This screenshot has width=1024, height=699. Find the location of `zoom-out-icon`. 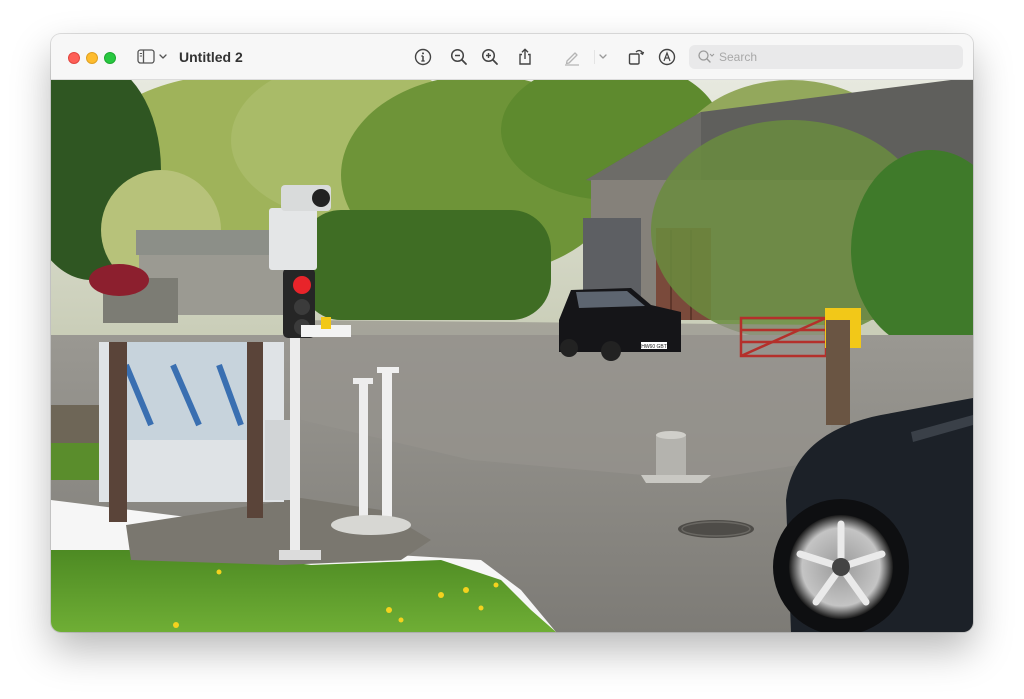

zoom-out-icon is located at coordinates (458, 56).